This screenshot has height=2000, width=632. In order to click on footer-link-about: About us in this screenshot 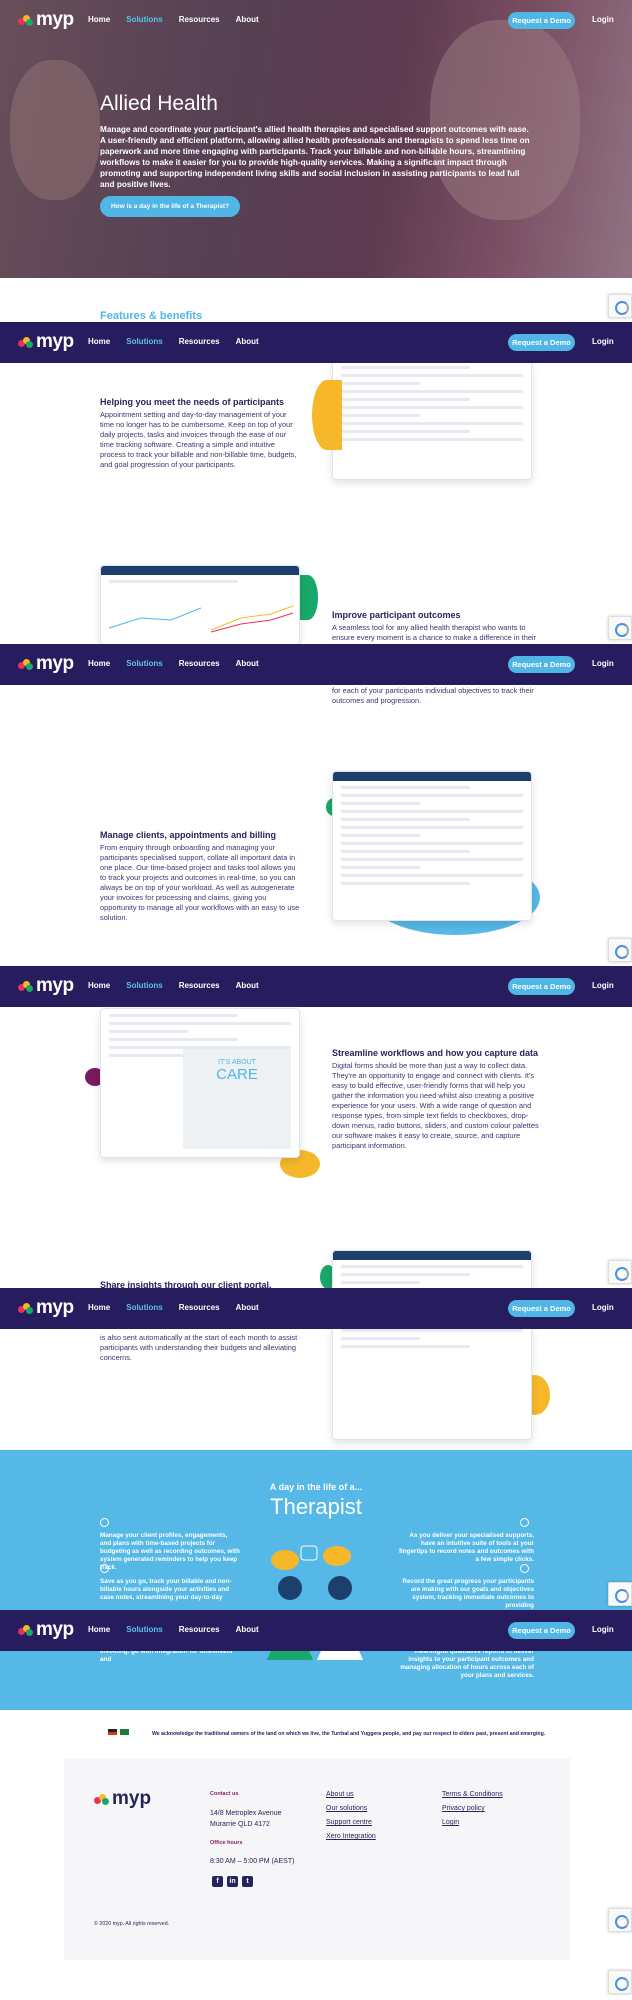, I will do `click(340, 1794)`.